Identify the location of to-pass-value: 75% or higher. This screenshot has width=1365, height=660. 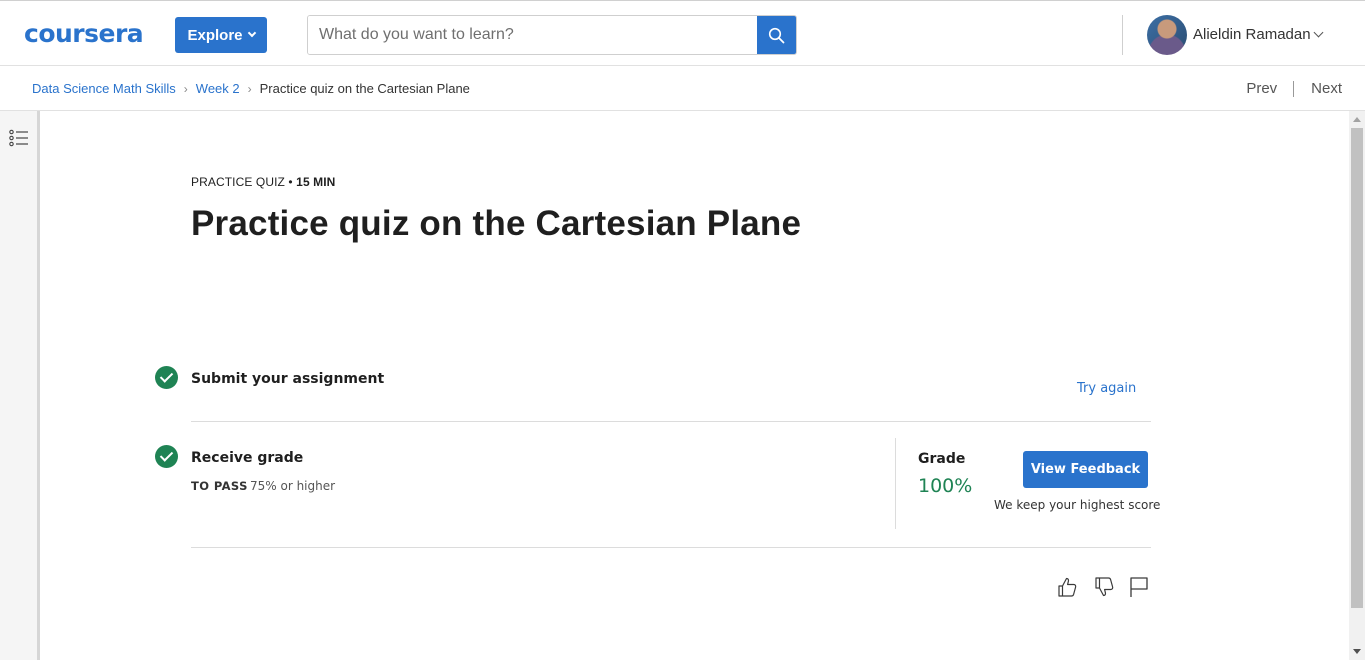
(293, 486).